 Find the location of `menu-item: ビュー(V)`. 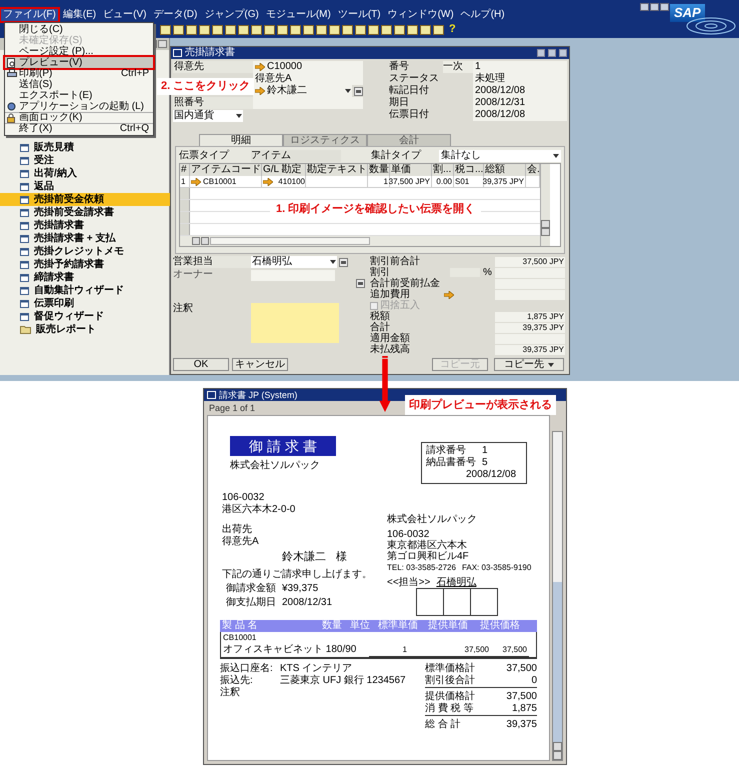

menu-item: ビュー(V) is located at coordinates (124, 15).